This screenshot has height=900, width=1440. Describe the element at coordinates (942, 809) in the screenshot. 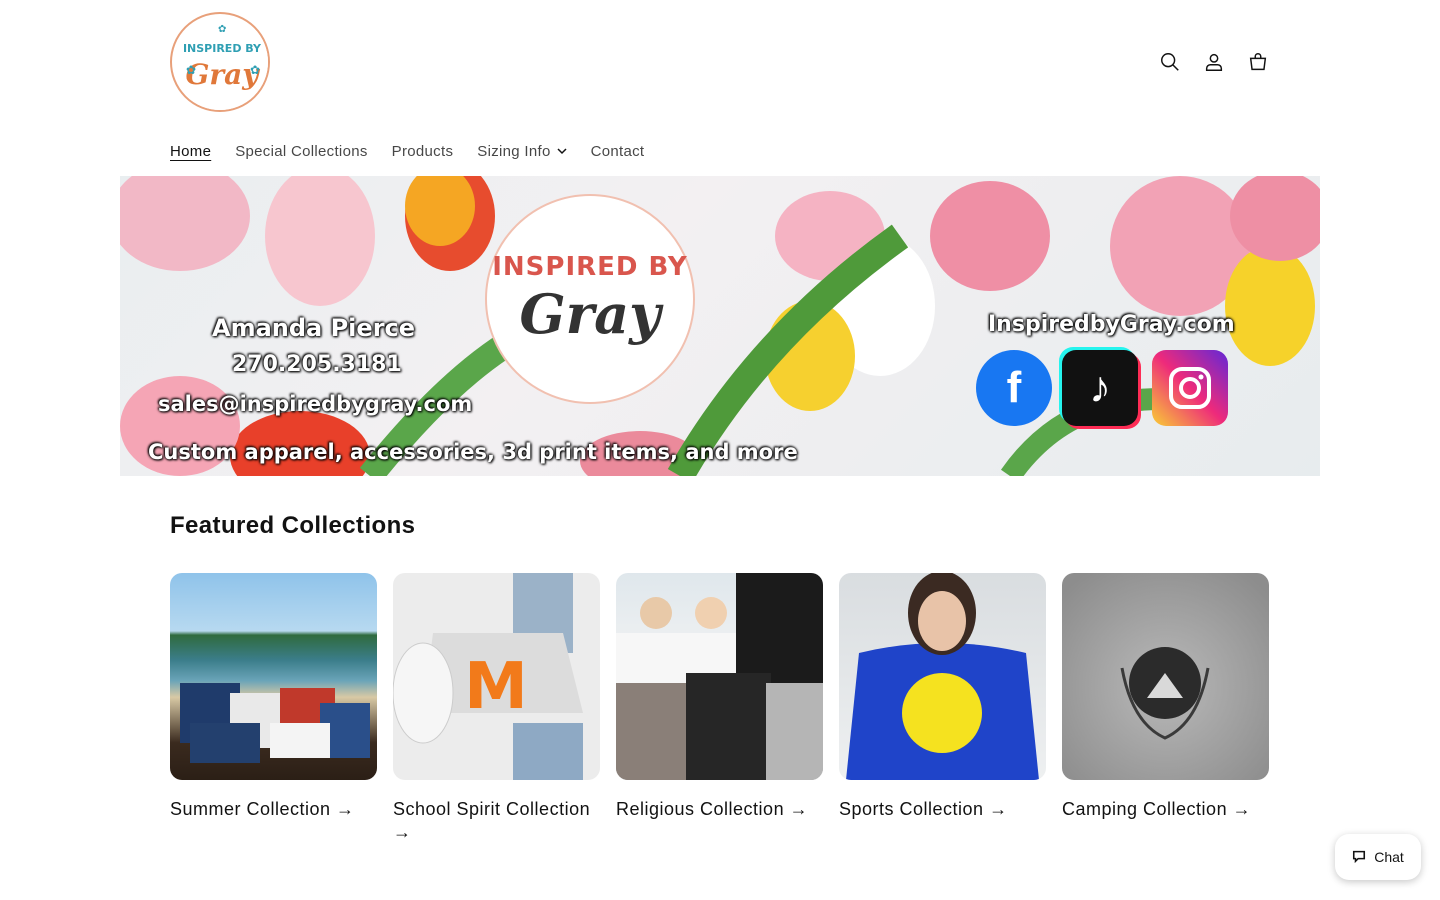

I see `collection-label: Sports Collection →` at that location.